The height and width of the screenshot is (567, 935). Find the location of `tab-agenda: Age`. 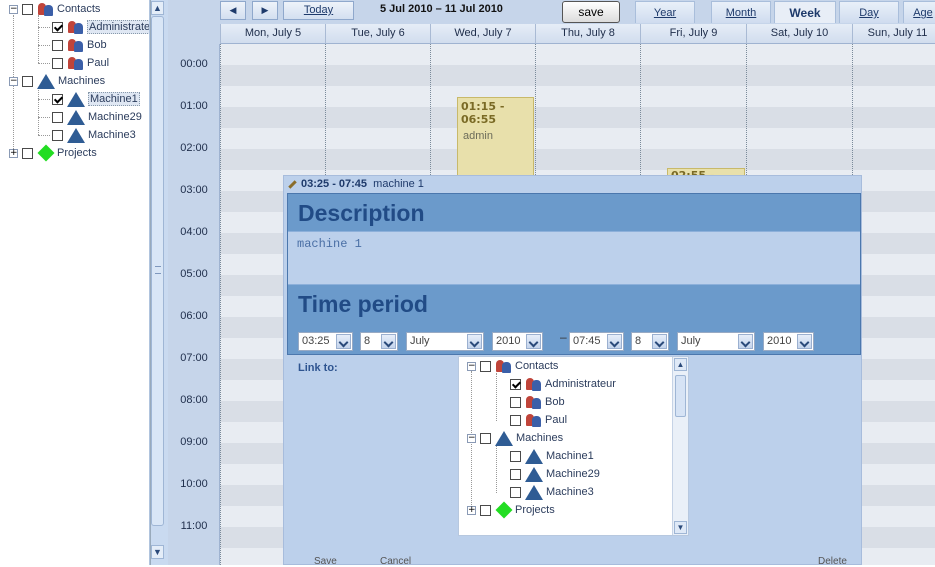

tab-agenda: Age is located at coordinates (919, 12).